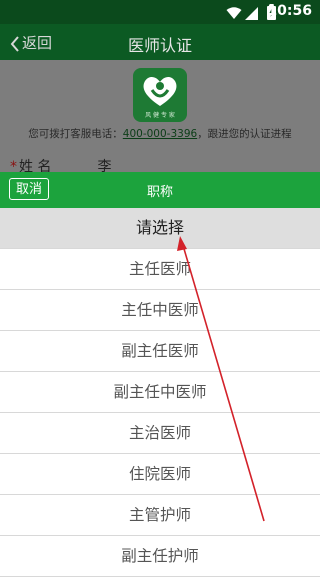 This screenshot has width=320, height=577. What do you see at coordinates (251, 14) in the screenshot?
I see `signal-icon` at bounding box center [251, 14].